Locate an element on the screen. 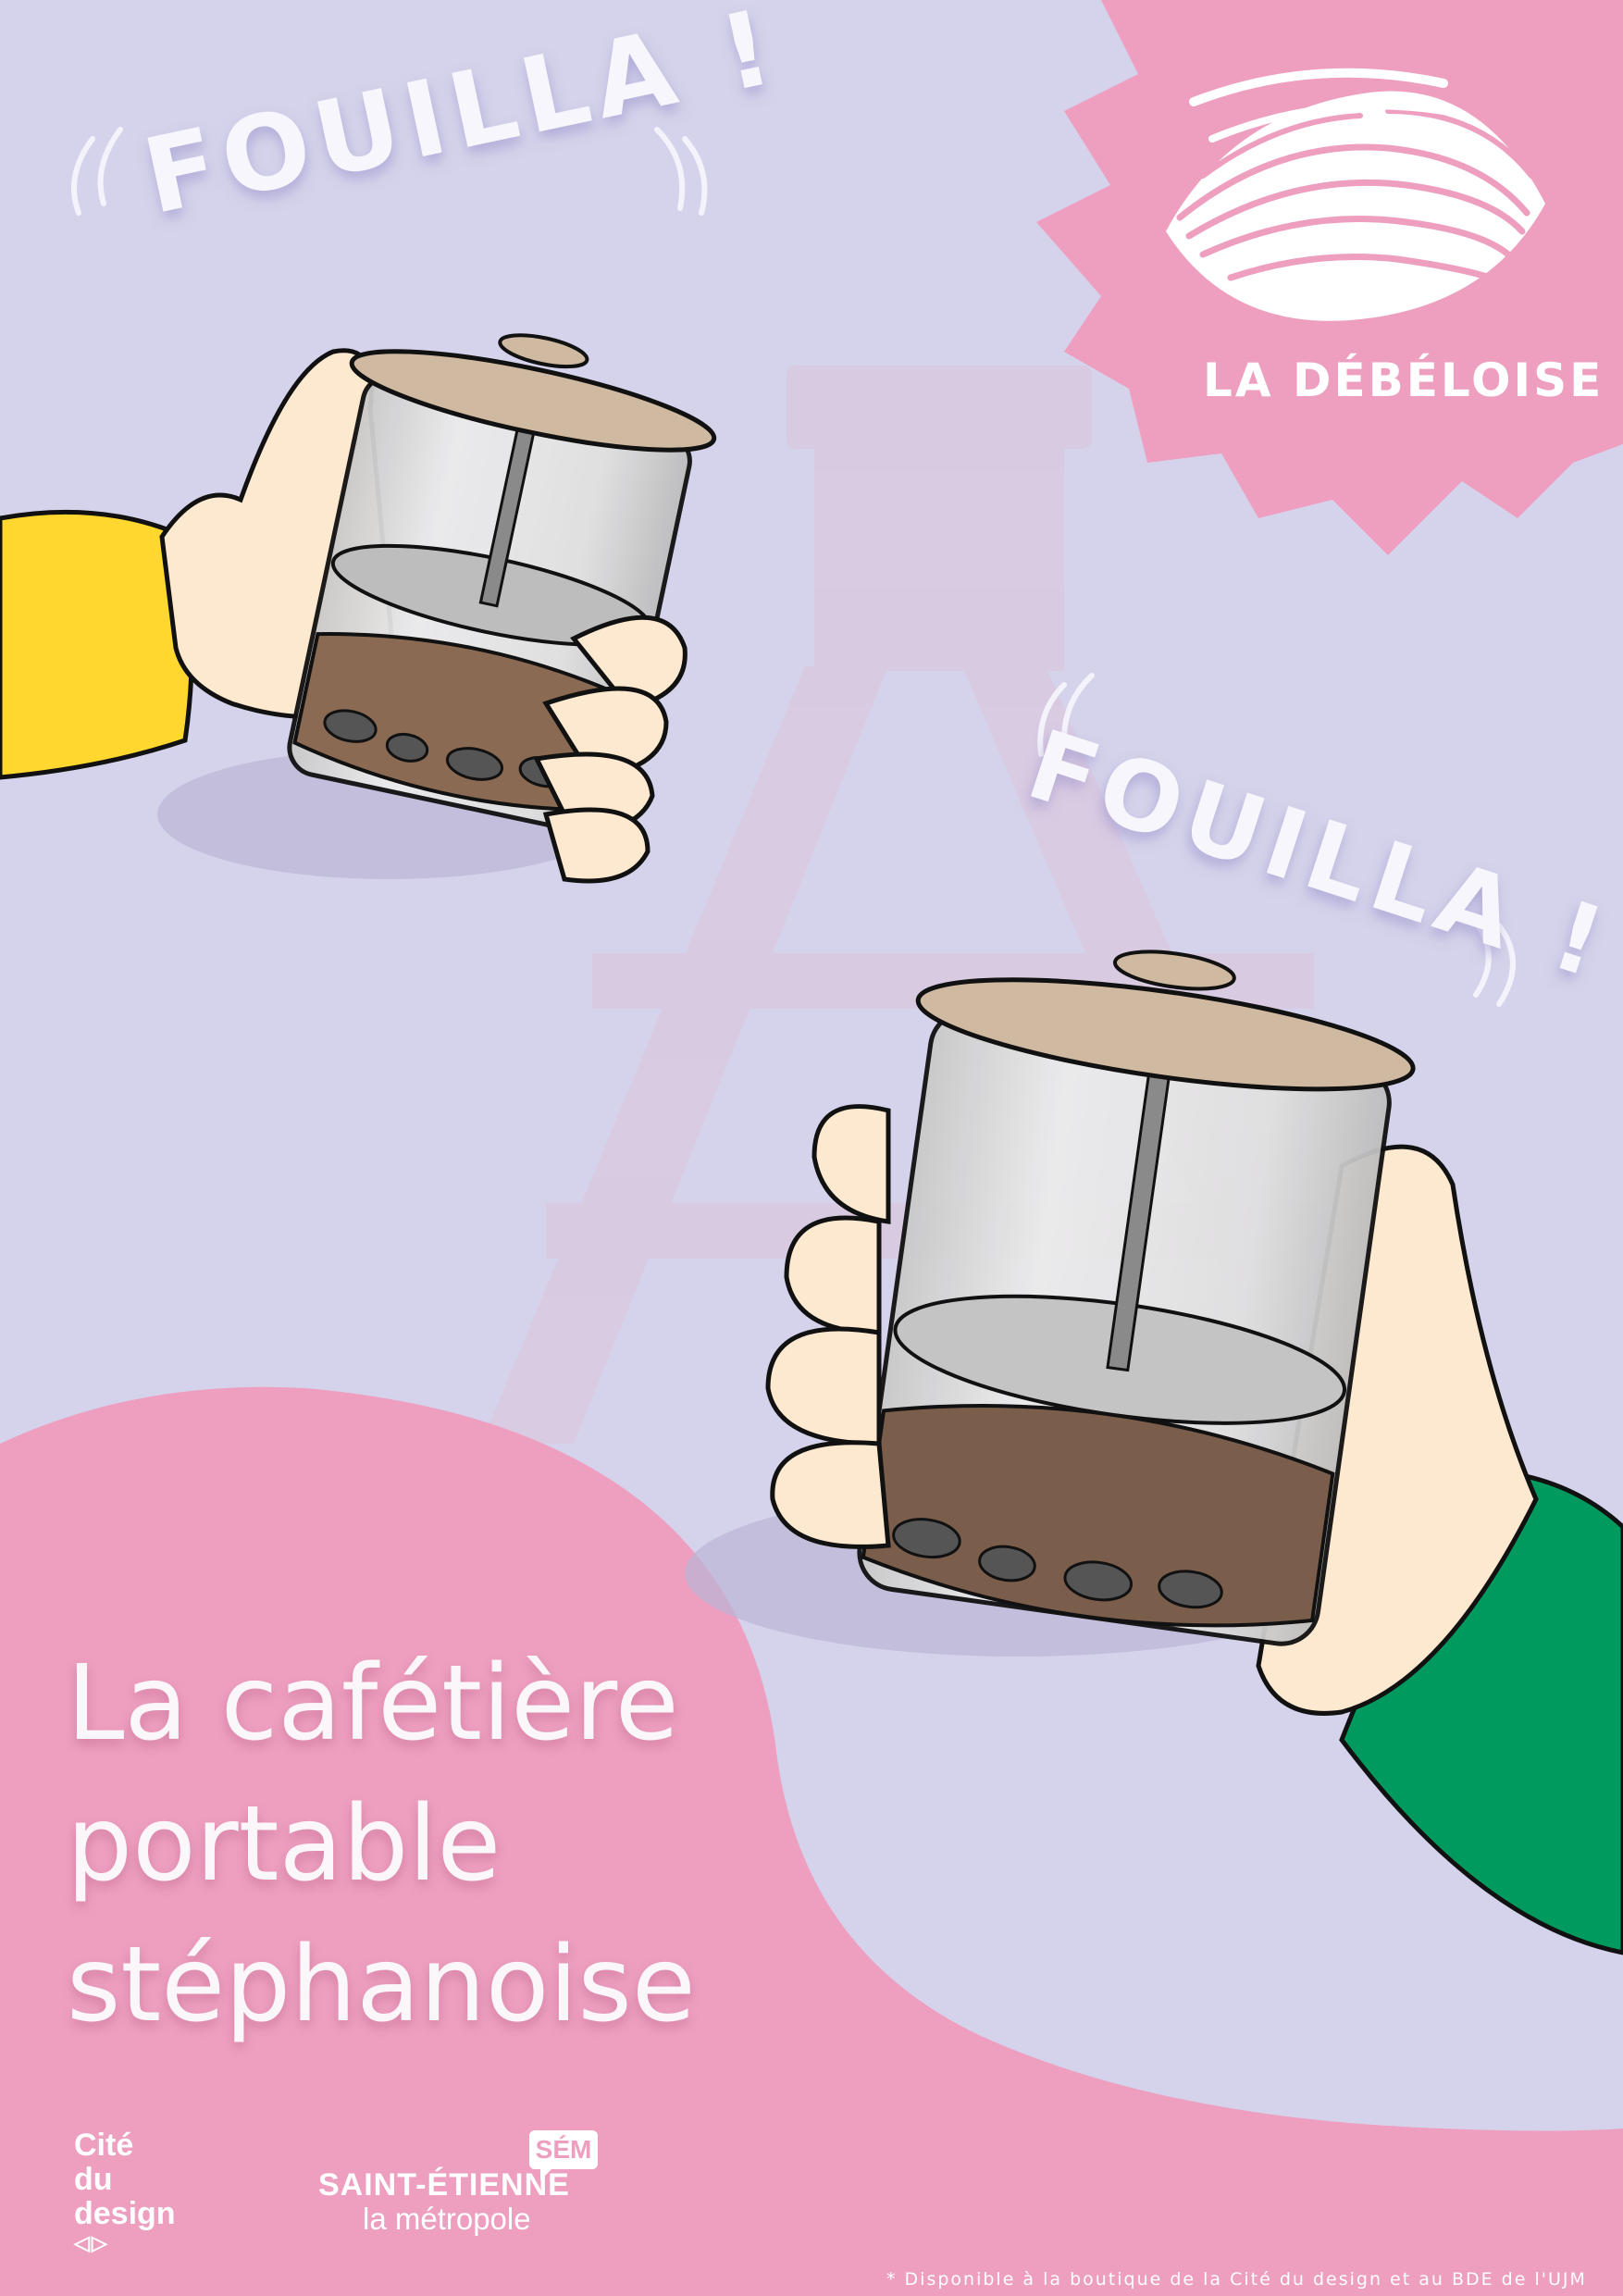 The width and height of the screenshot is (1623, 2296). metropole-sub: la métropole is located at coordinates (447, 2219).